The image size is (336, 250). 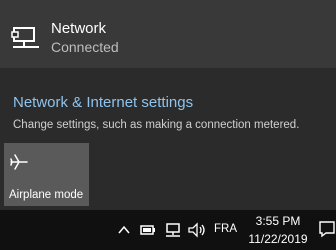 What do you see at coordinates (278, 239) in the screenshot?
I see `clock-date: 11/22/2019` at bounding box center [278, 239].